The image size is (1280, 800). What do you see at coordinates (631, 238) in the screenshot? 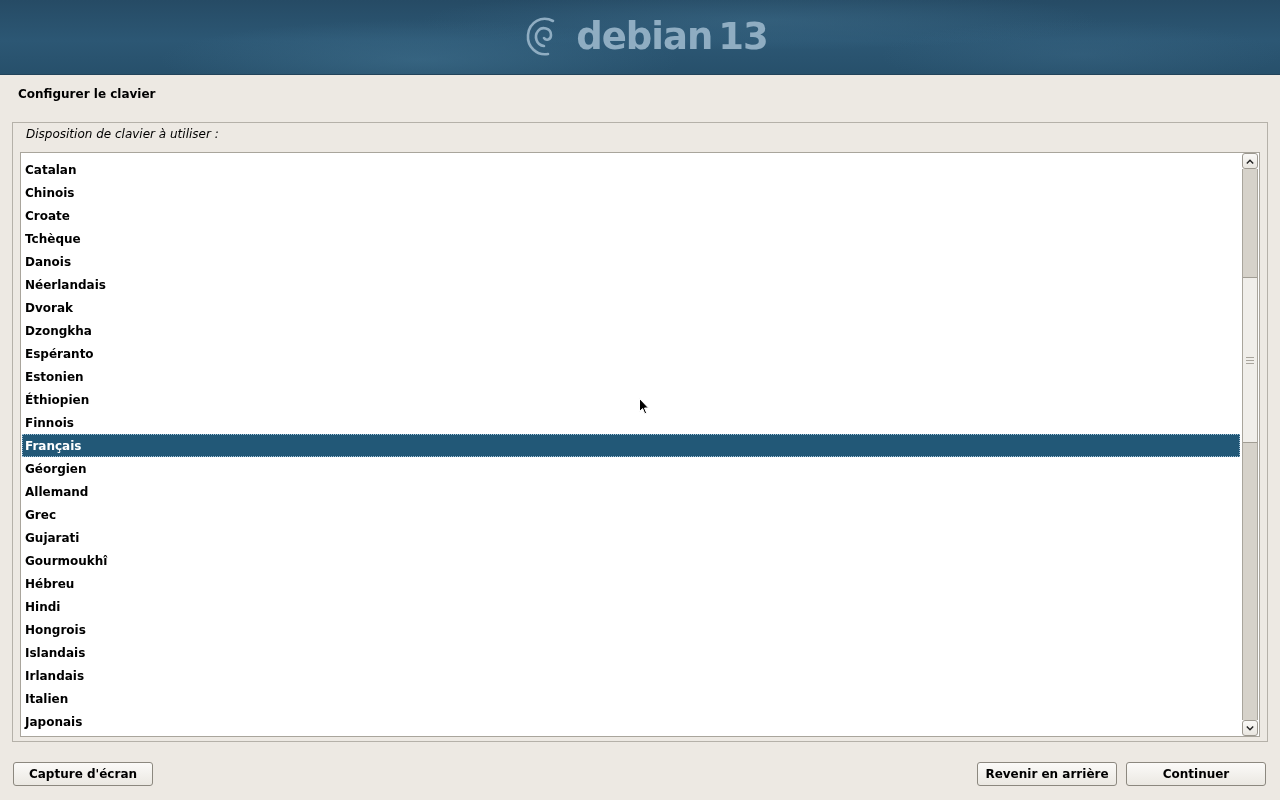
I see `list-item: Tchèque` at bounding box center [631, 238].